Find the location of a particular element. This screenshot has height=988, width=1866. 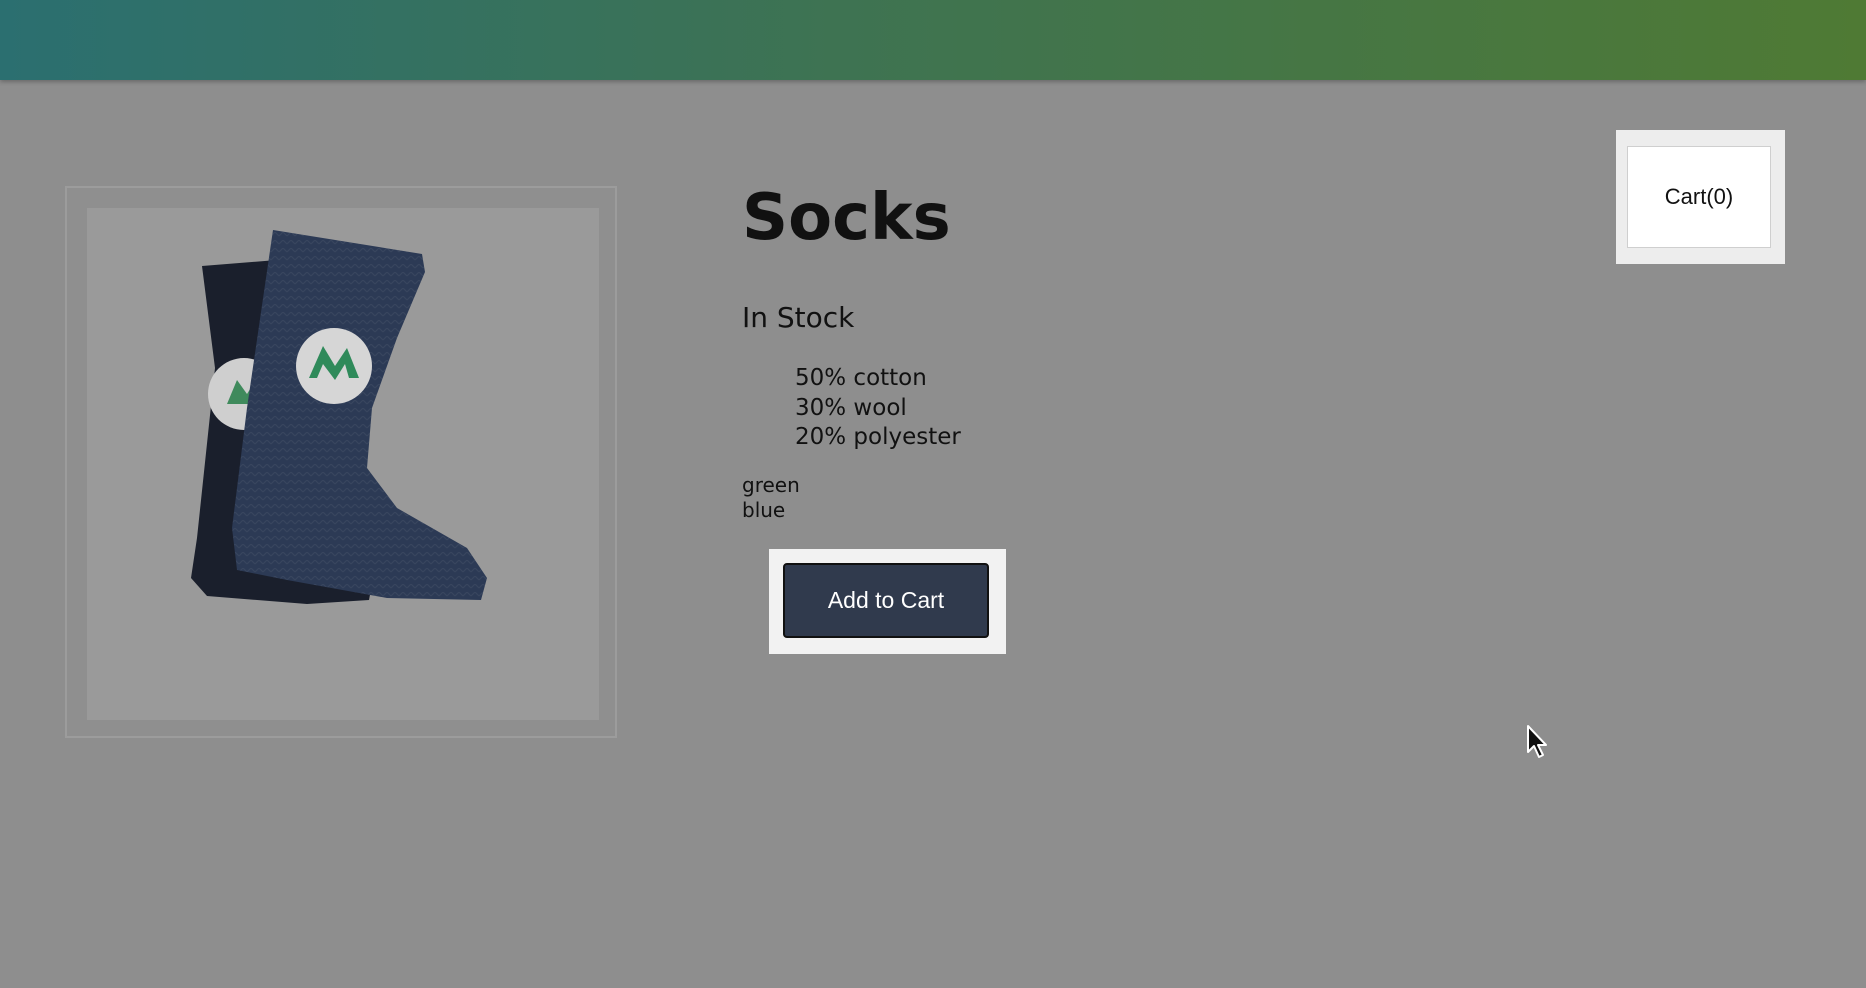

variant-blue: blue is located at coordinates (771, 510).